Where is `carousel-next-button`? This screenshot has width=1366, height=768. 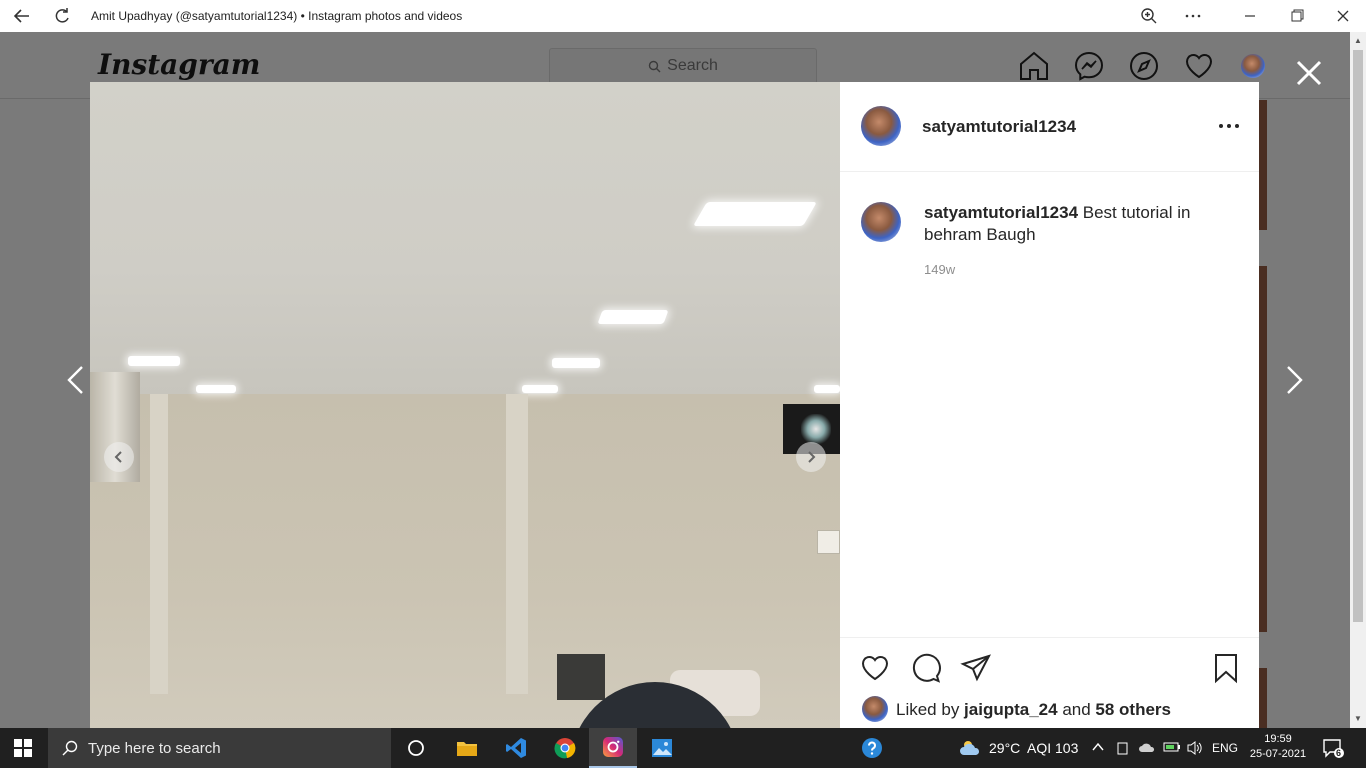 carousel-next-button is located at coordinates (811, 457).